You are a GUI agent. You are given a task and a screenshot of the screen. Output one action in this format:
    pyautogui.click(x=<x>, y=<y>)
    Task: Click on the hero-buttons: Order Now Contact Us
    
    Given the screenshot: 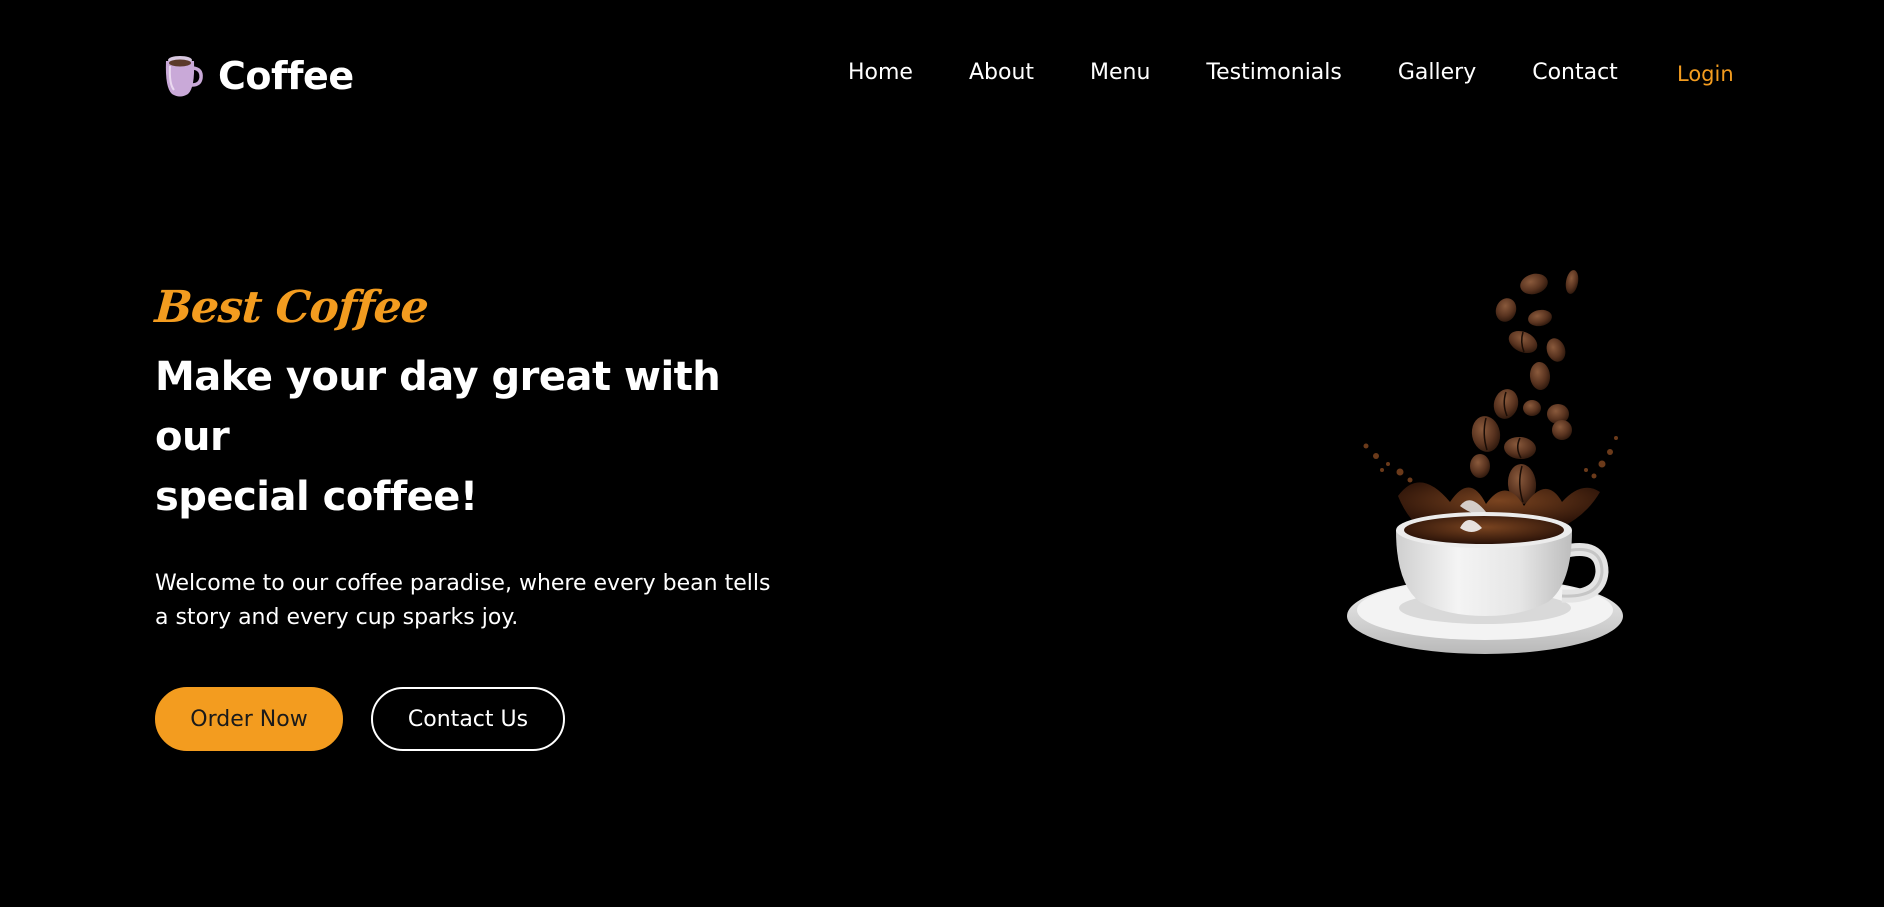 What is the action you would take?
    pyautogui.click(x=480, y=719)
    